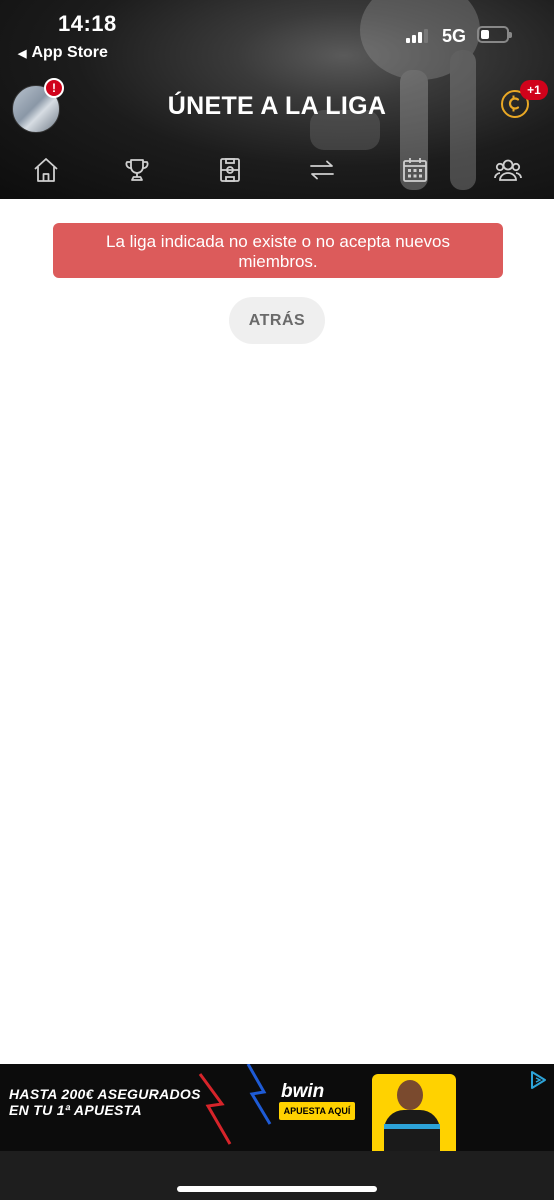 This screenshot has height=1200, width=554. I want to click on nav-item-competitions, so click(137, 170).